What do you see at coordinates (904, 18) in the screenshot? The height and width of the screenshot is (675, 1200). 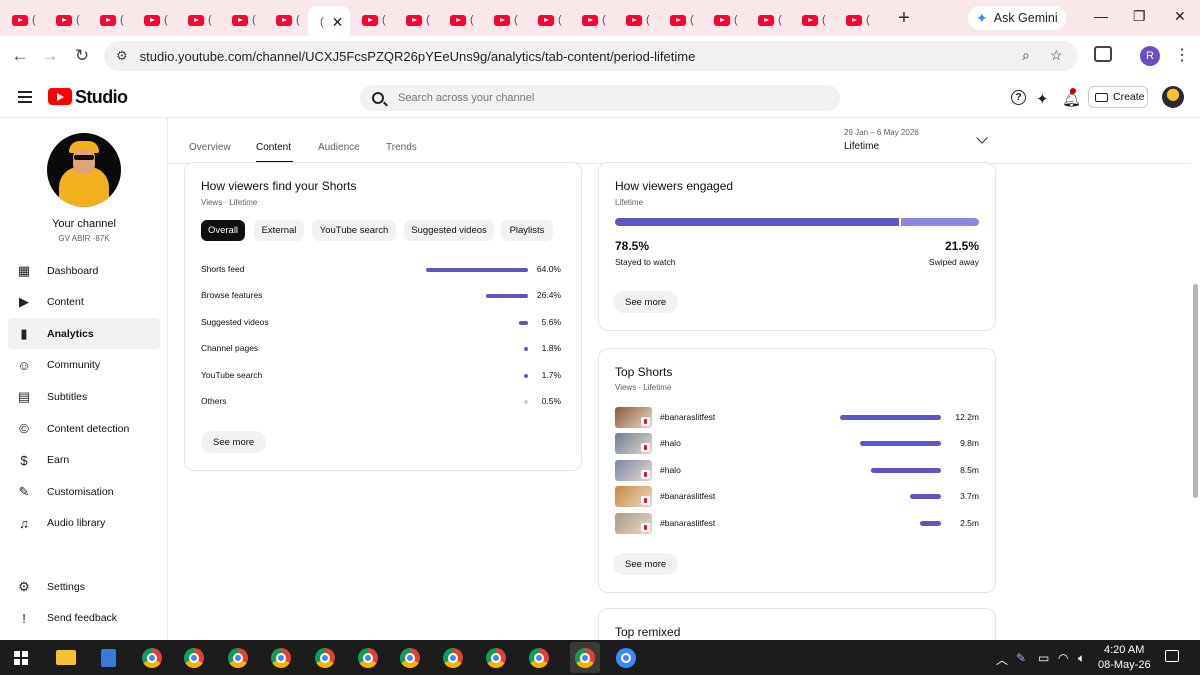 I see `new-tab-icon: +` at bounding box center [904, 18].